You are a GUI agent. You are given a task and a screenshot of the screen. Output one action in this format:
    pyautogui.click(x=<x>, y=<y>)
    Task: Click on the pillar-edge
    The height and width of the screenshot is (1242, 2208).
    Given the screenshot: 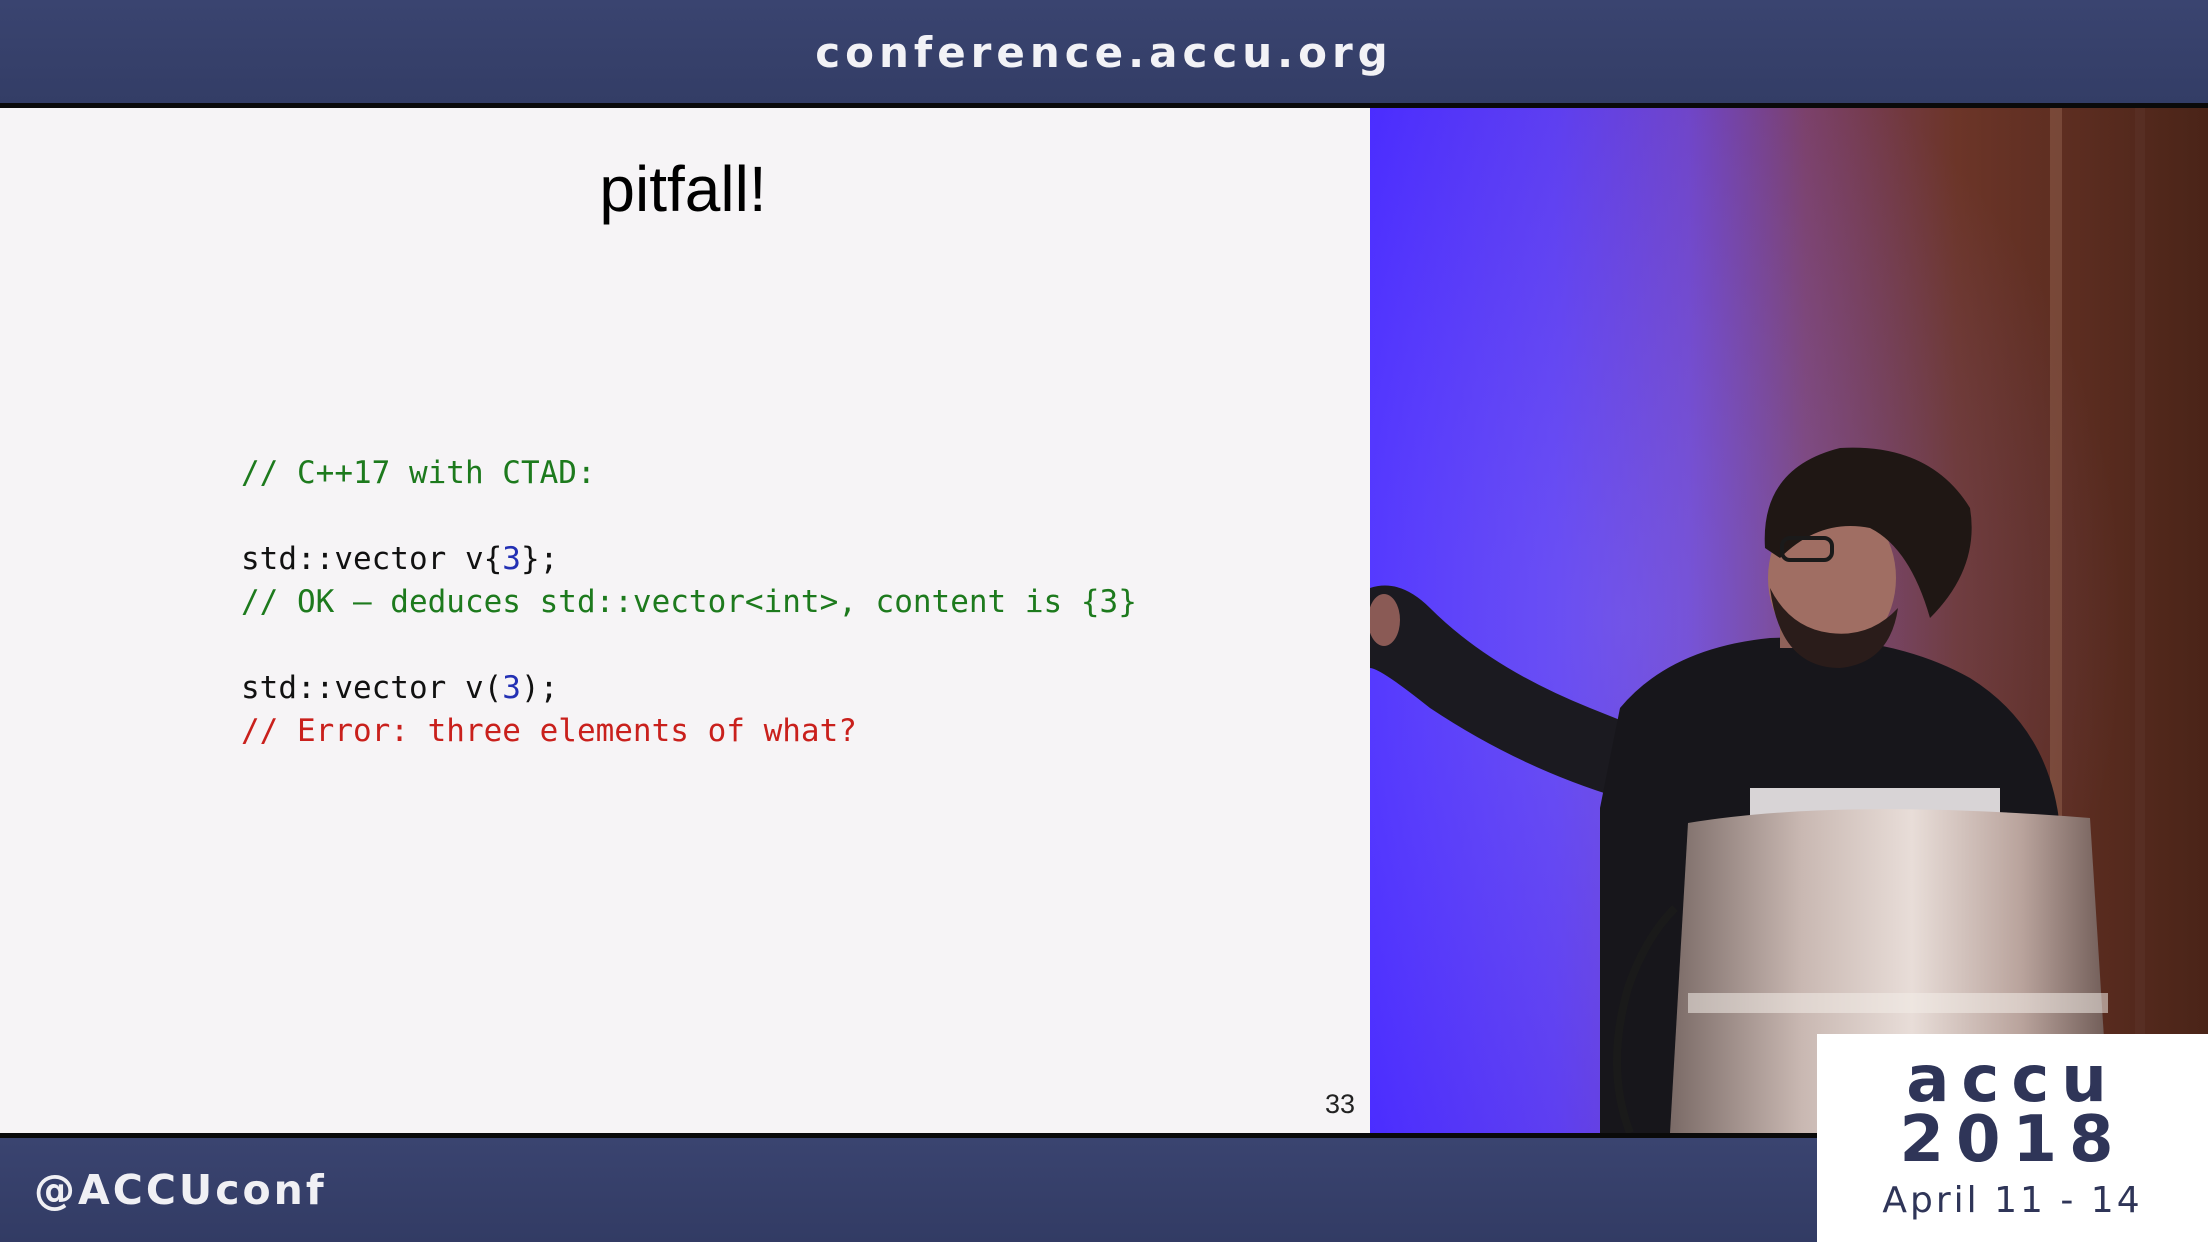 What is the action you would take?
    pyautogui.click(x=2140, y=620)
    